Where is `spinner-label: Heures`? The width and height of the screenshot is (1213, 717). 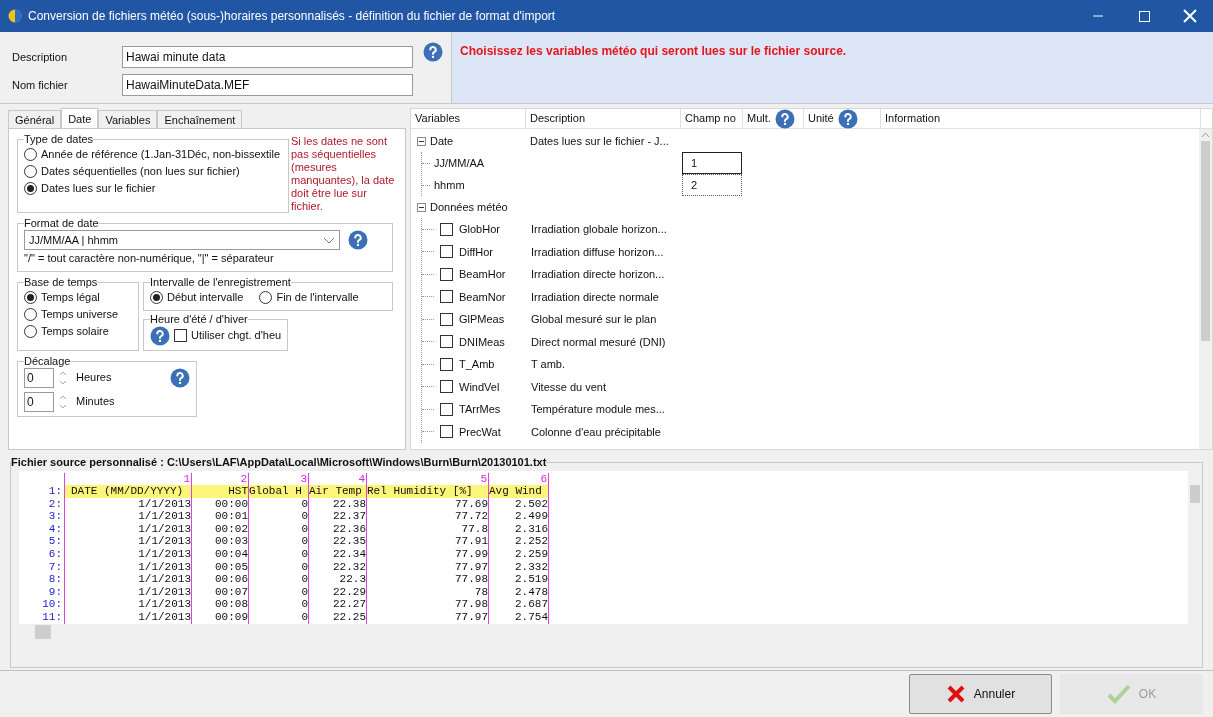
spinner-label: Heures is located at coordinates (94, 378).